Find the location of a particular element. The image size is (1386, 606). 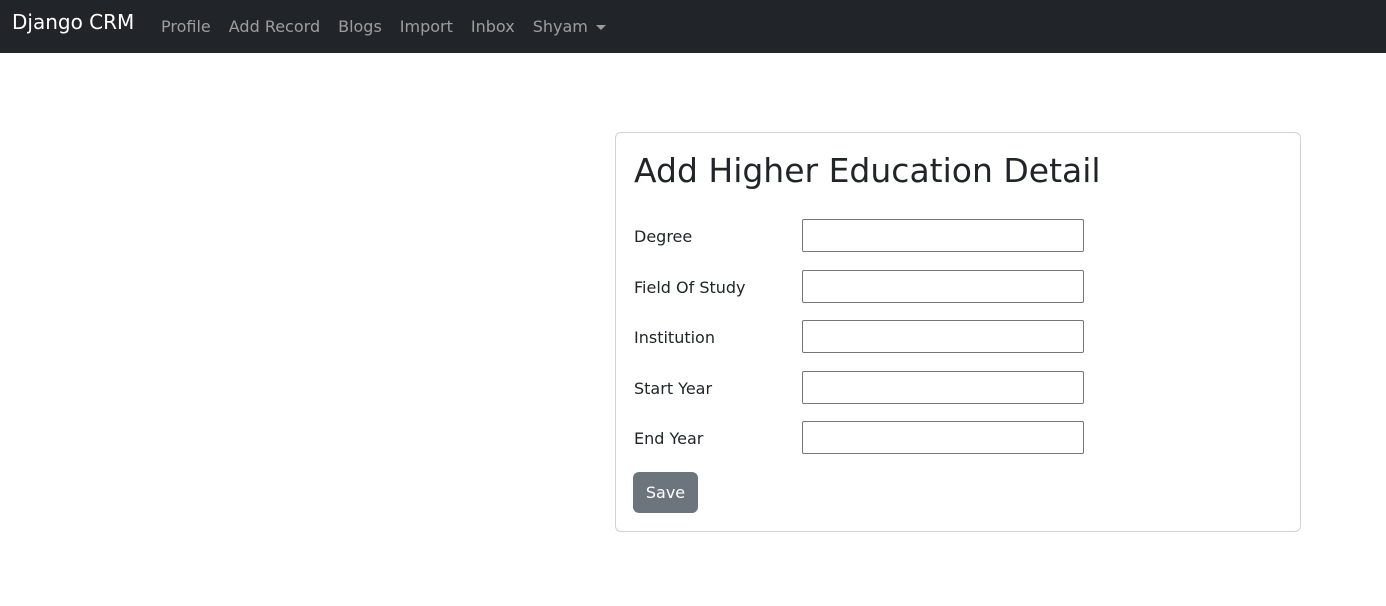

page-title: Add Higher Education Detail is located at coordinates (867, 170).